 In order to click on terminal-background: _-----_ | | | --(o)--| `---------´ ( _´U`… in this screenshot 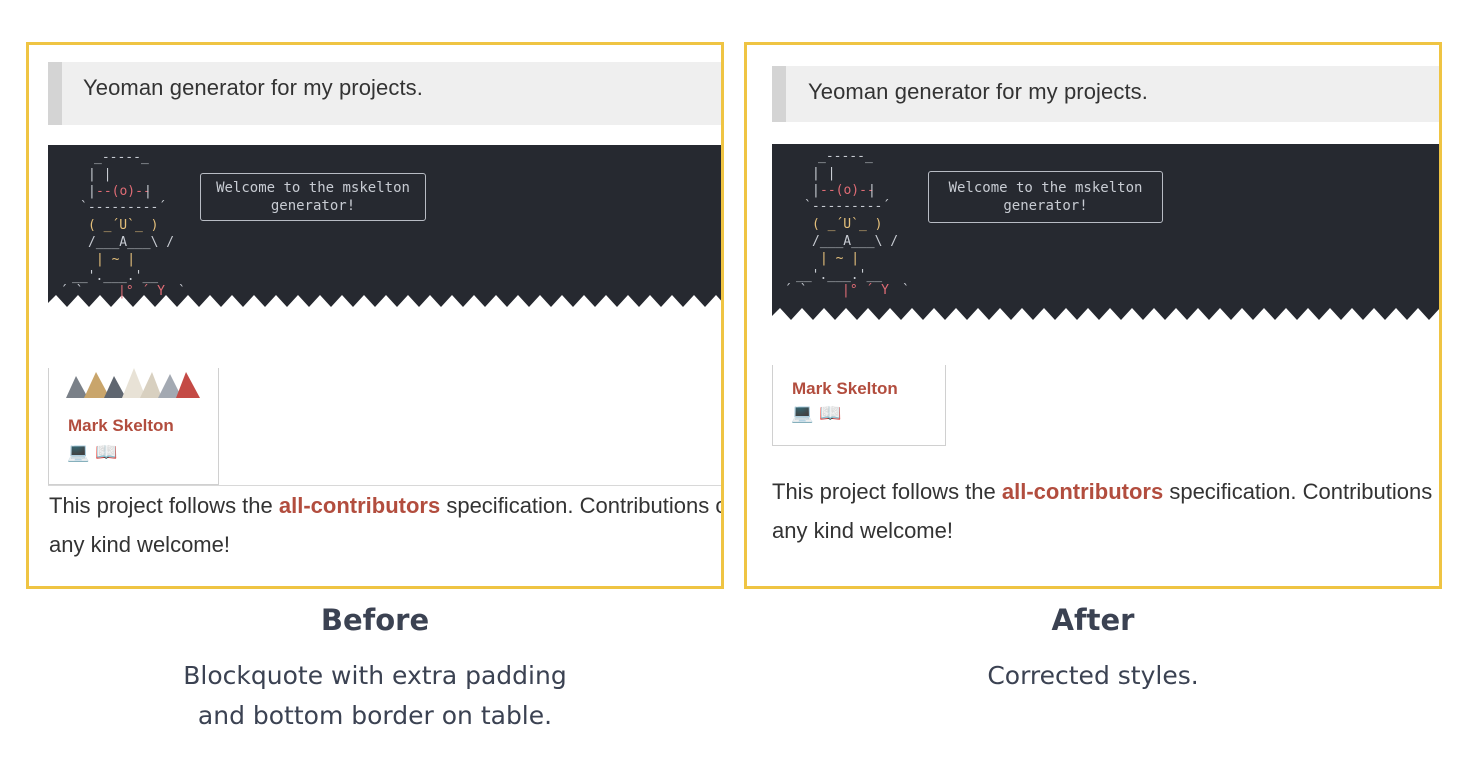, I will do `click(384, 226)`.